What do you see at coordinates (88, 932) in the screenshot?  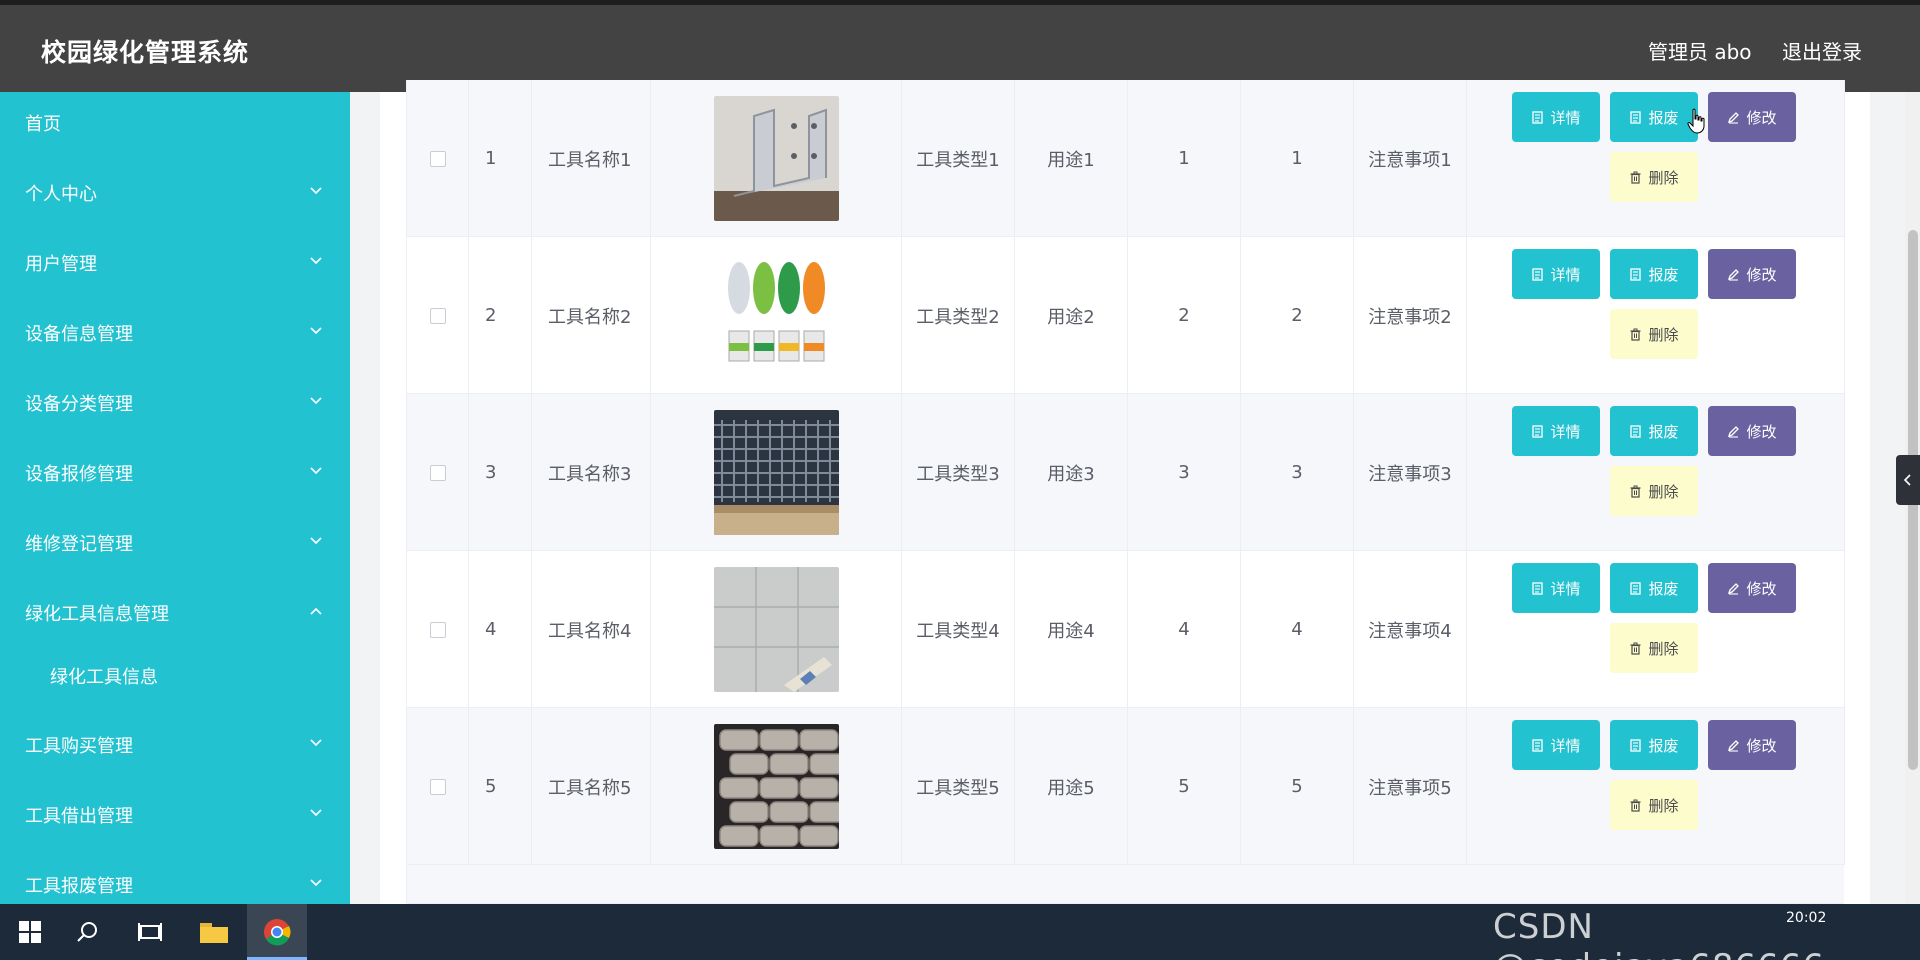 I see `search-icon` at bounding box center [88, 932].